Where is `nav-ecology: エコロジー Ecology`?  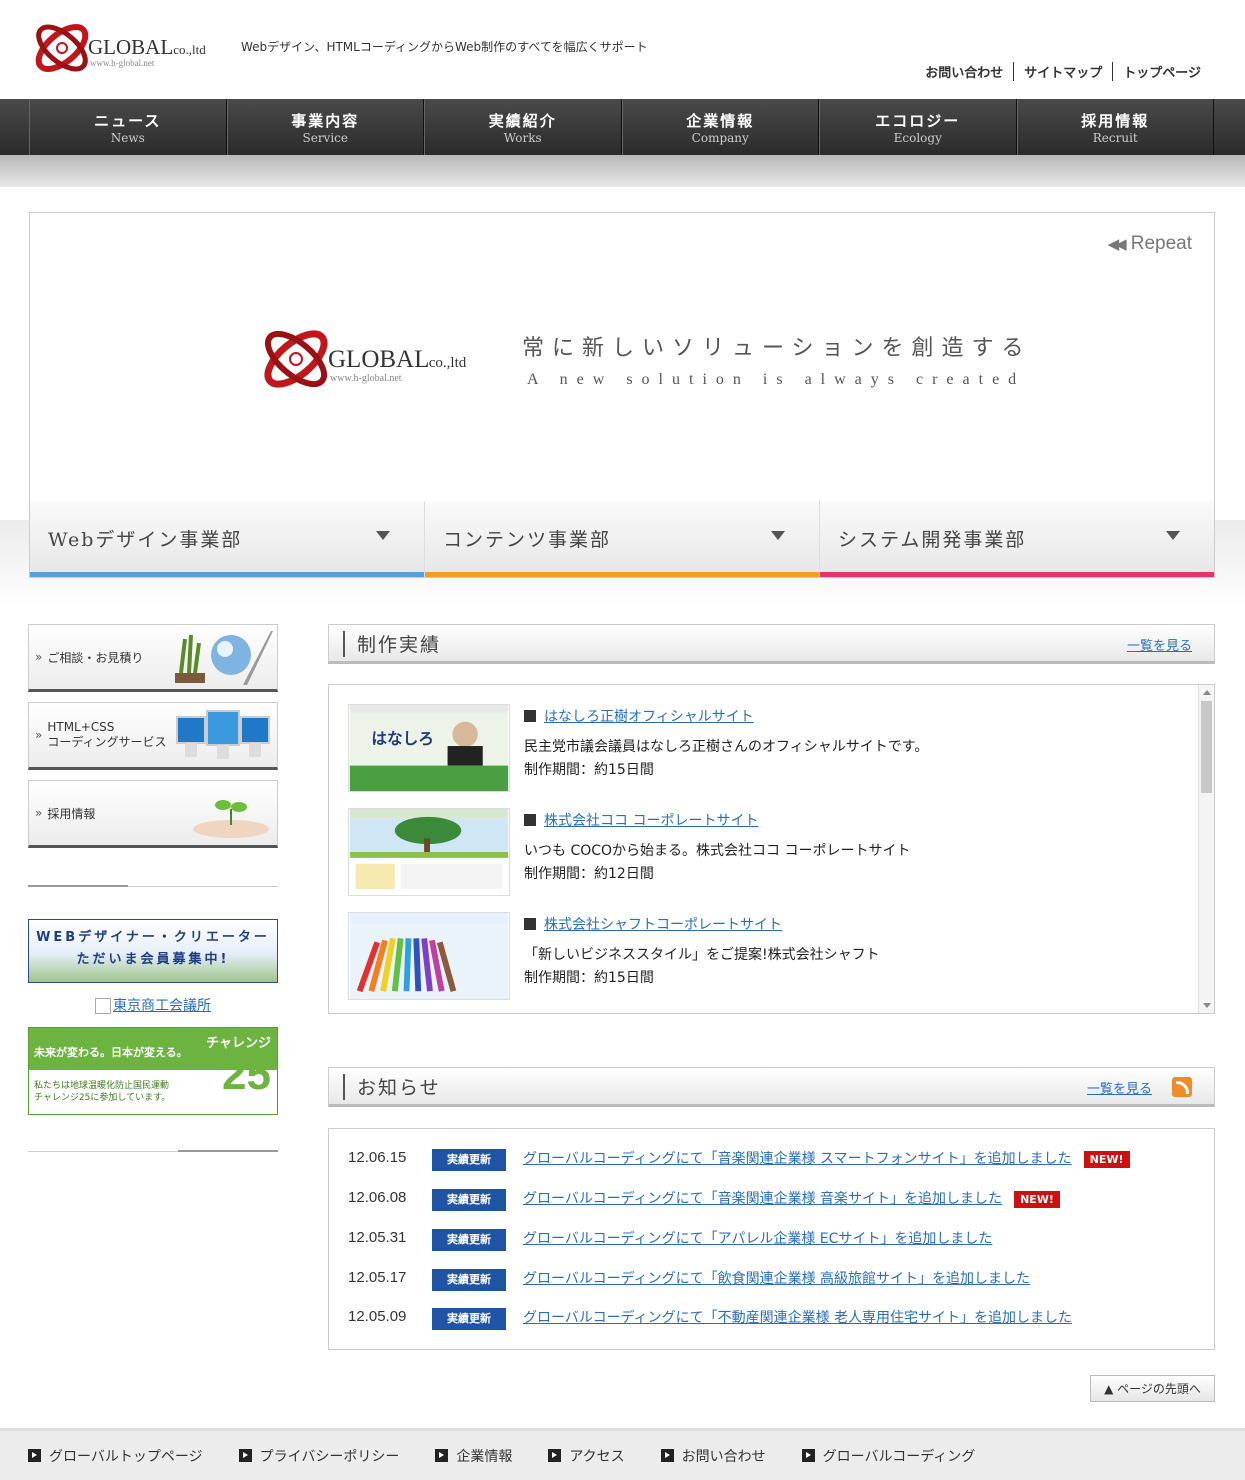
nav-ecology: エコロジー Ecology is located at coordinates (918, 127).